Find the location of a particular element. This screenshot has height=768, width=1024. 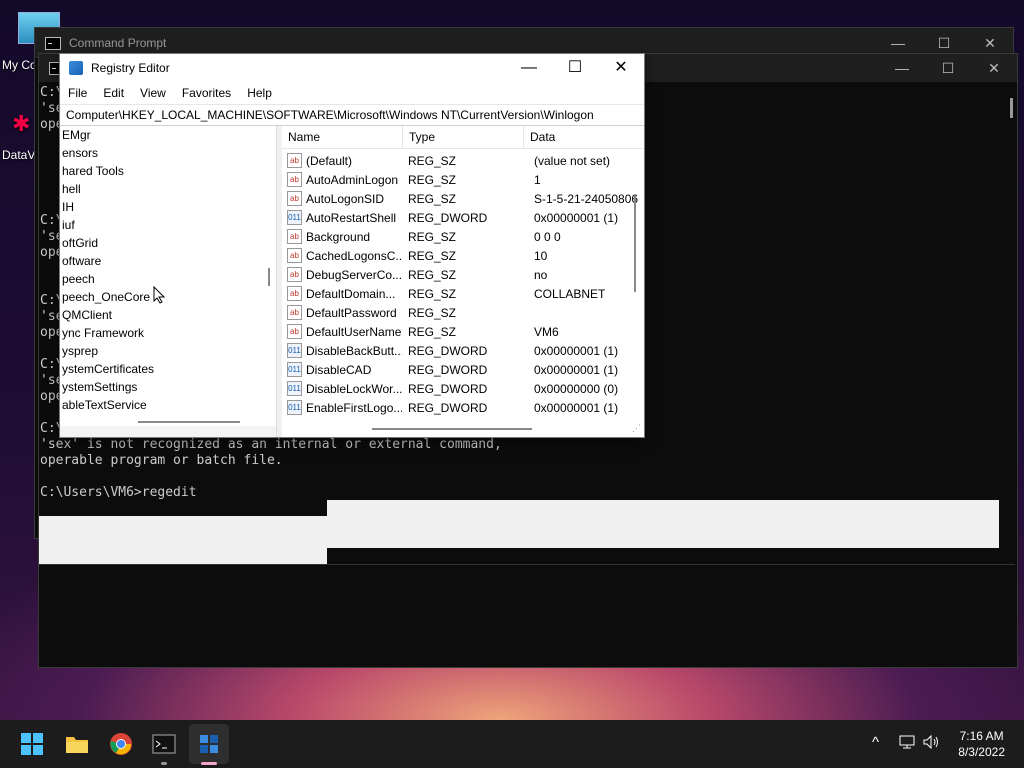

network-icon is located at coordinates (907, 744).